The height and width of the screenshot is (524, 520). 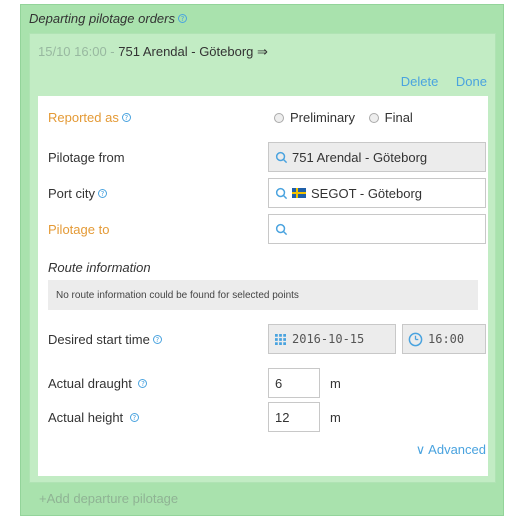 I want to click on advanced-toggle: ∨ Advanced, so click(x=451, y=450).